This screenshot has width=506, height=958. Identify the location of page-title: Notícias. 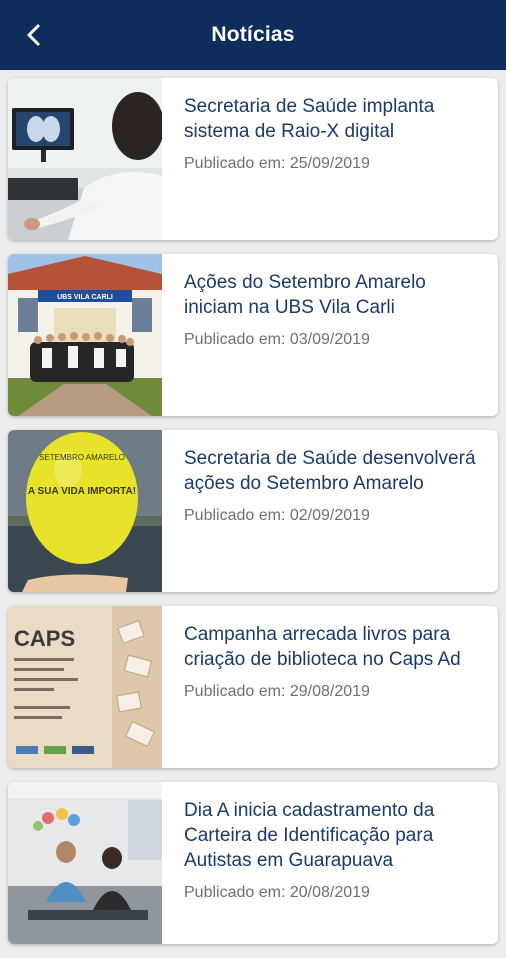
(253, 34).